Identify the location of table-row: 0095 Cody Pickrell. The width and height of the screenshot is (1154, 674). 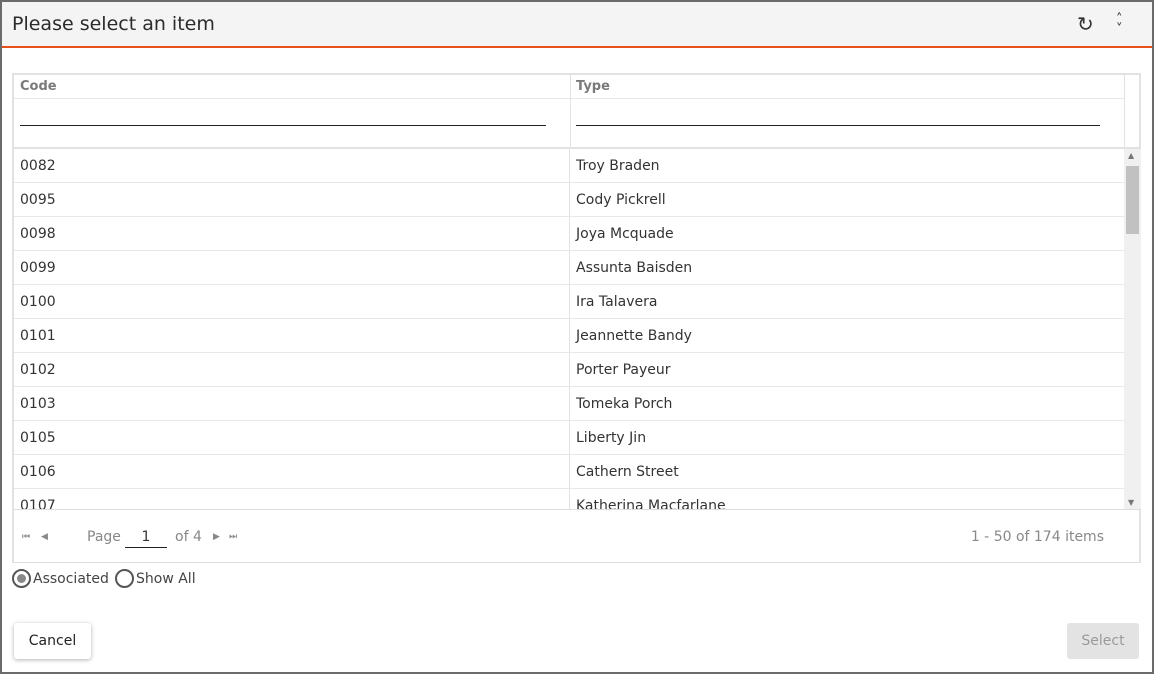
(569, 200).